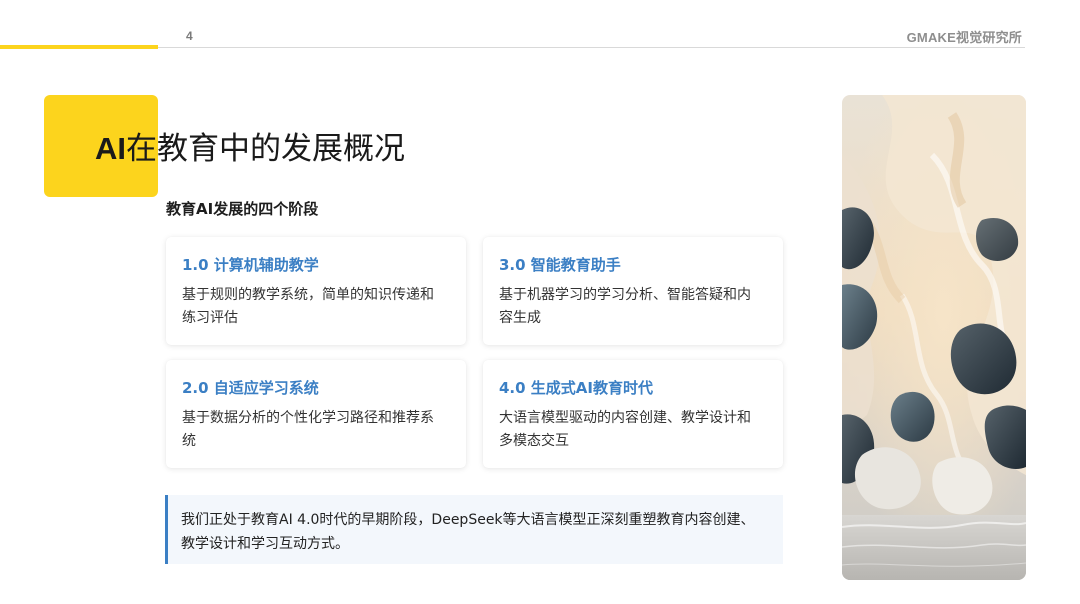 The height and width of the screenshot is (604, 1080). I want to click on stage-card-title: 1.0 计算机辅助教学, so click(250, 265).